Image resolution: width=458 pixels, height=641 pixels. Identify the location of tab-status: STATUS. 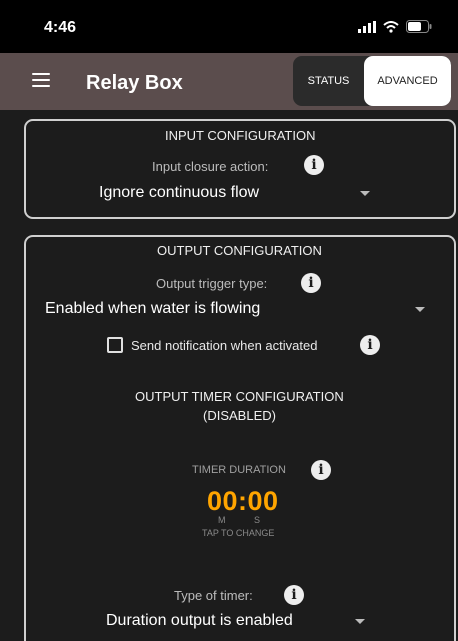
(328, 81).